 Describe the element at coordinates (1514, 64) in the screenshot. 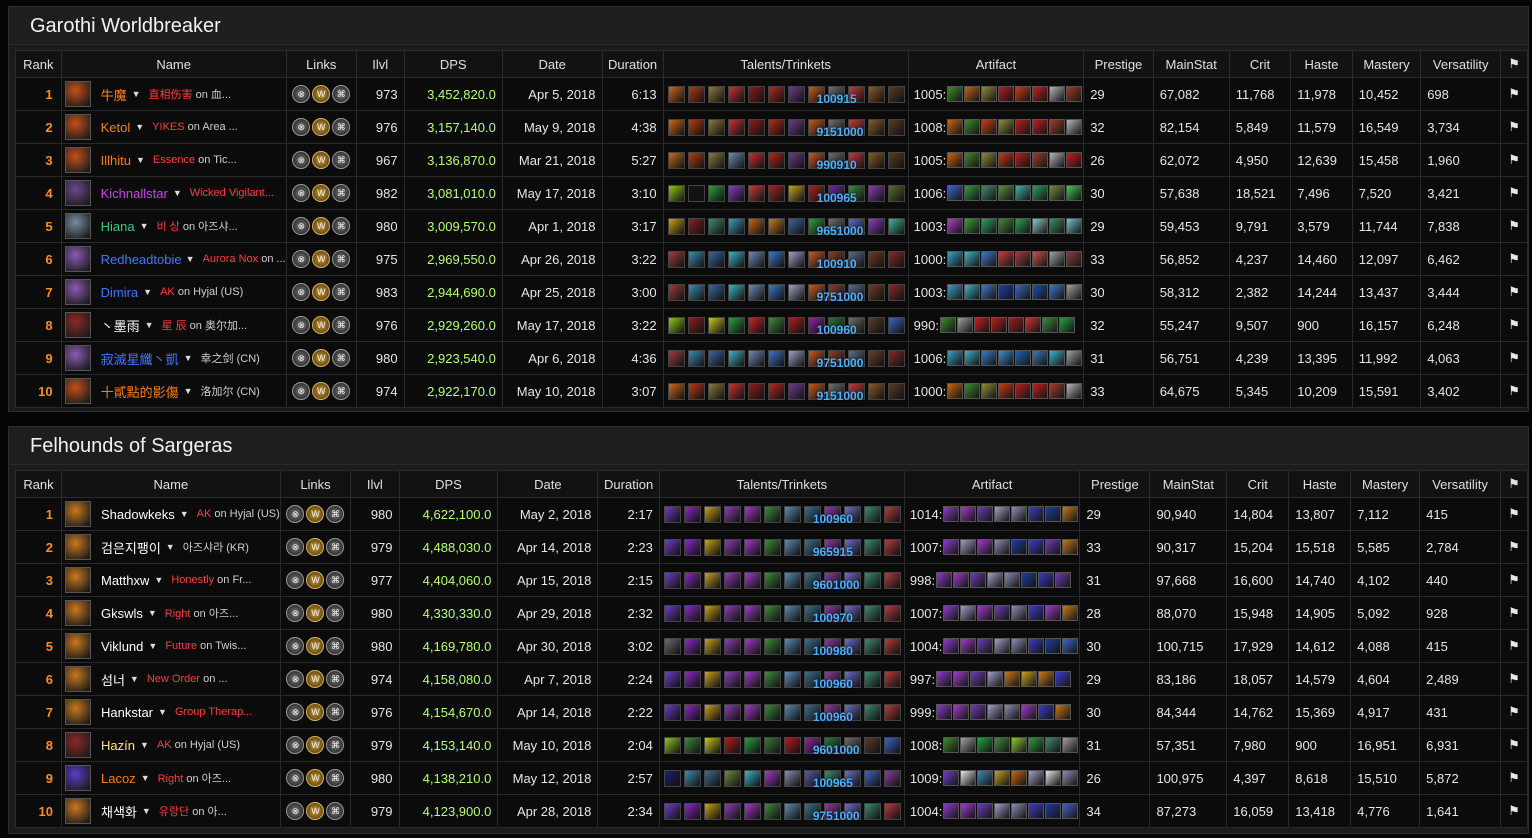

I see `flag-column-header: ⚑` at that location.